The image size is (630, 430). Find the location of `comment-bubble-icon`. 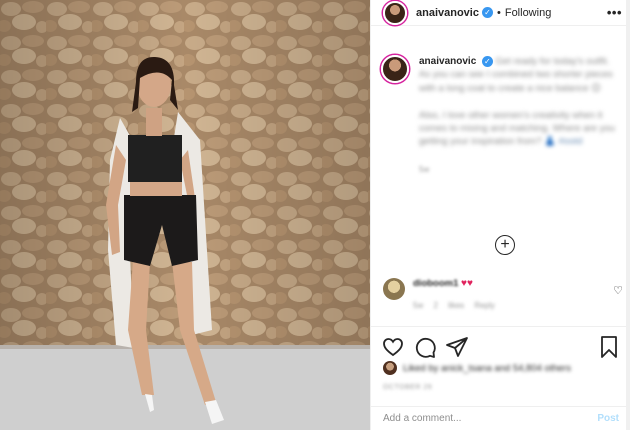

comment-bubble-icon is located at coordinates (425, 347).